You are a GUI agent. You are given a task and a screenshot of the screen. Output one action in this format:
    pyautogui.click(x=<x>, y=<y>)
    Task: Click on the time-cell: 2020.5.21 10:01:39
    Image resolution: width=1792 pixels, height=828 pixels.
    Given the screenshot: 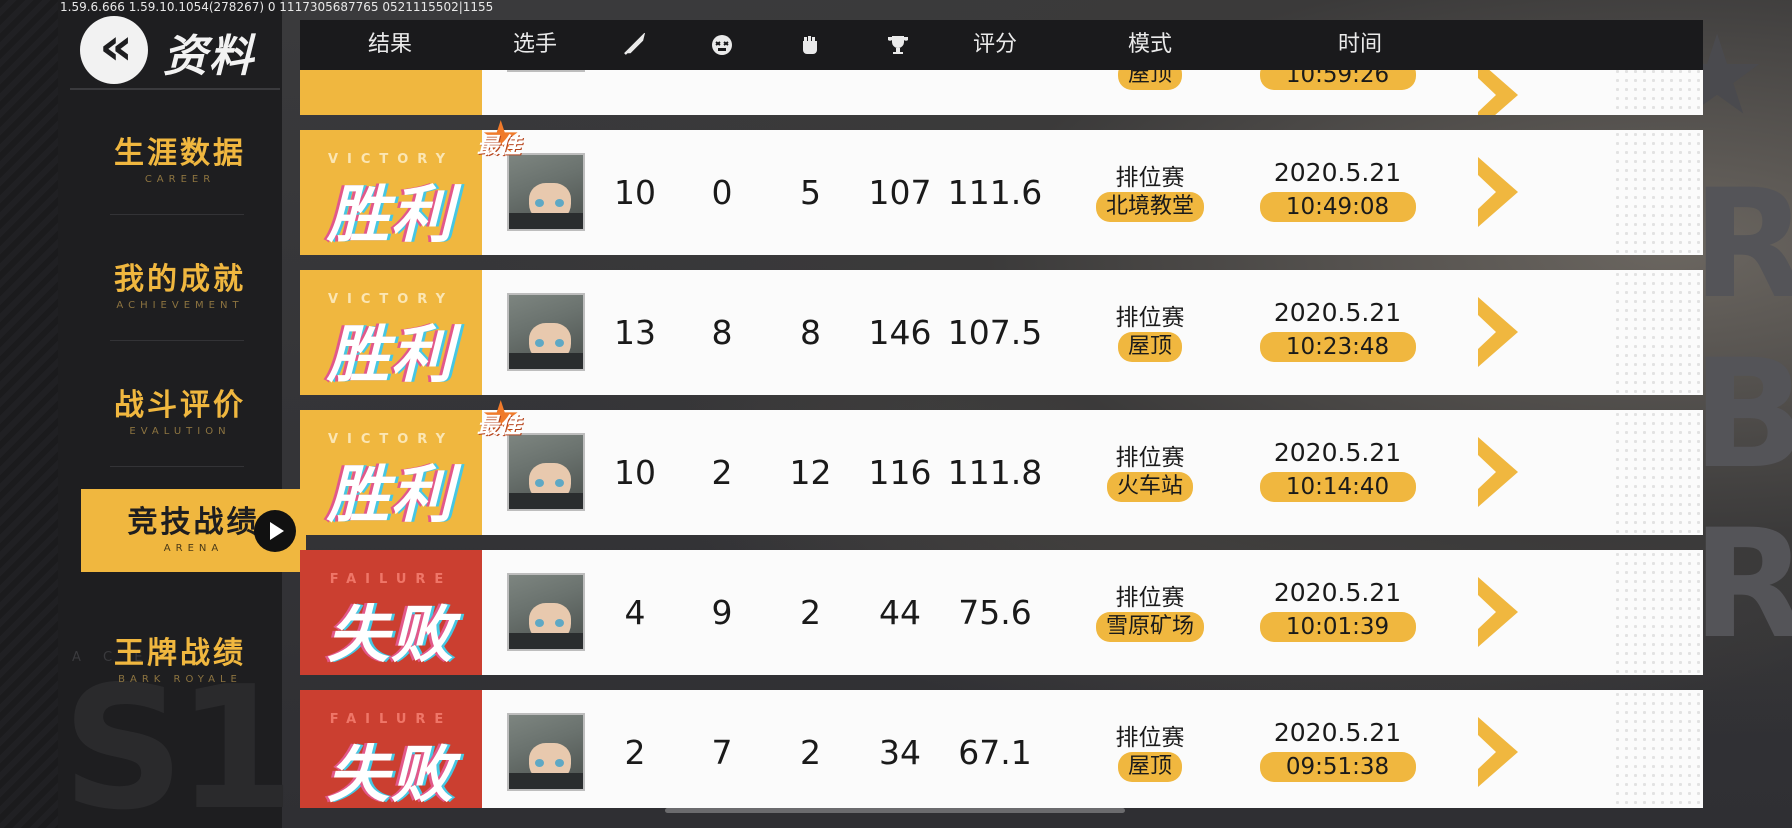 What is the action you would take?
    pyautogui.click(x=1337, y=610)
    